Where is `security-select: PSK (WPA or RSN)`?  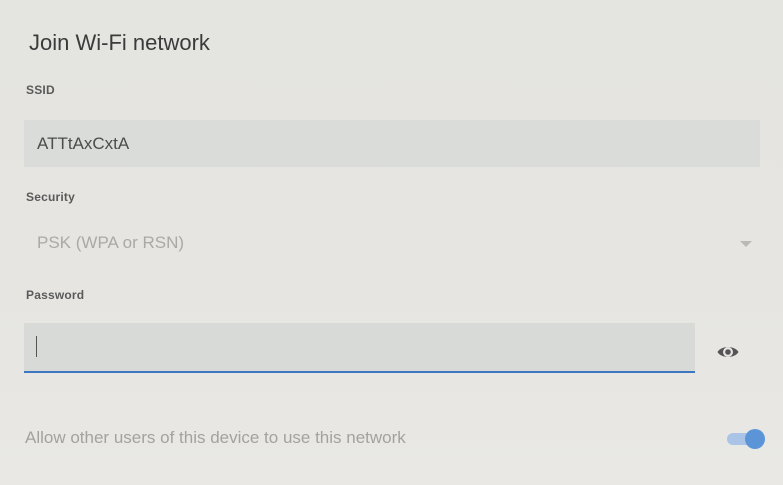 security-select: PSK (WPA or RSN) is located at coordinates (392, 243).